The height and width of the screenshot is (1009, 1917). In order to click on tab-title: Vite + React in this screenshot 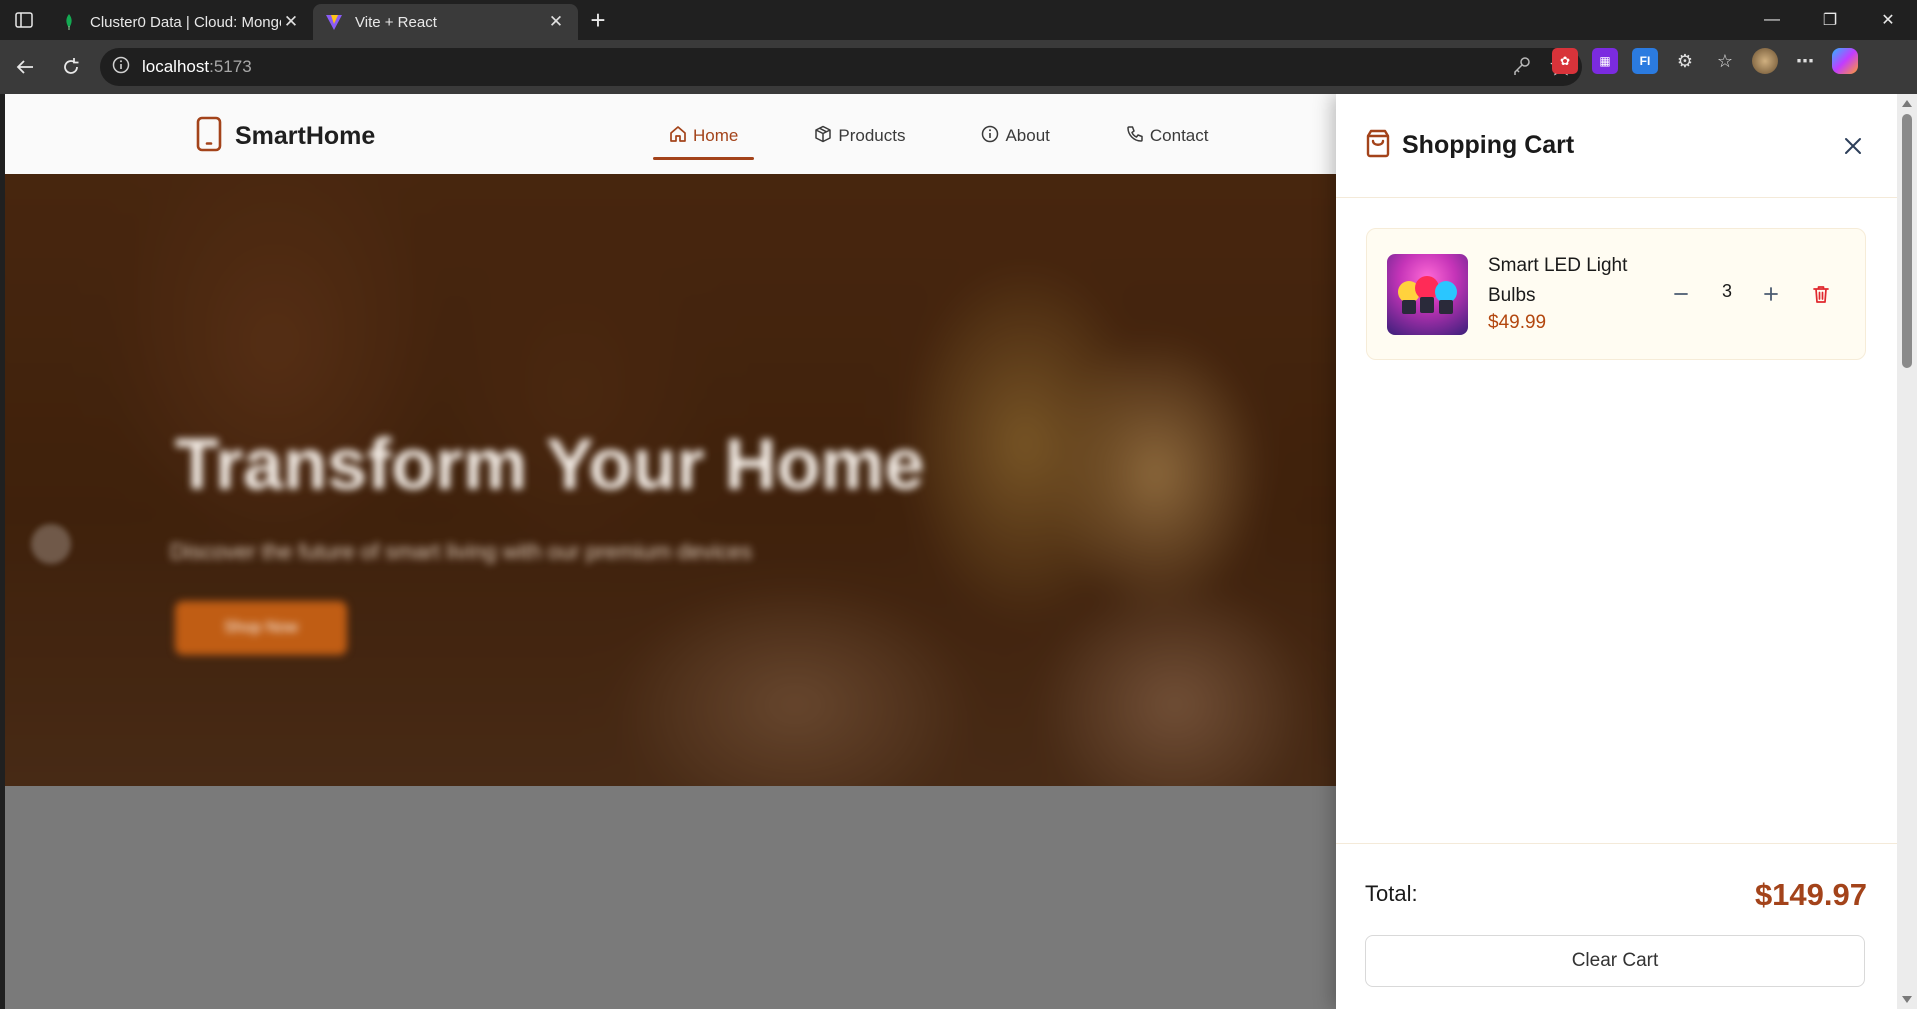, I will do `click(396, 22)`.